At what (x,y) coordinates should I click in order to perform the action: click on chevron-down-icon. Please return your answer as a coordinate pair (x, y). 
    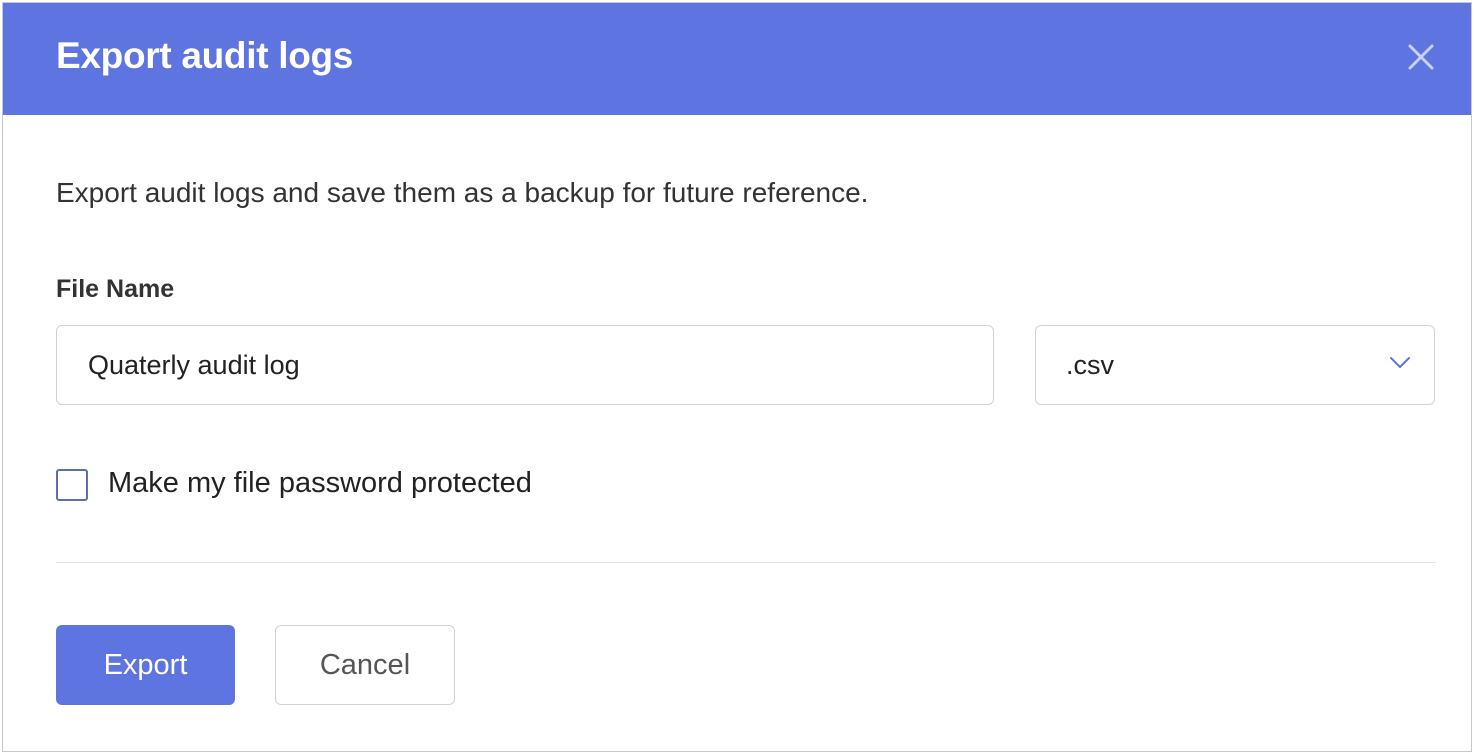
    Looking at the image, I should click on (1400, 362).